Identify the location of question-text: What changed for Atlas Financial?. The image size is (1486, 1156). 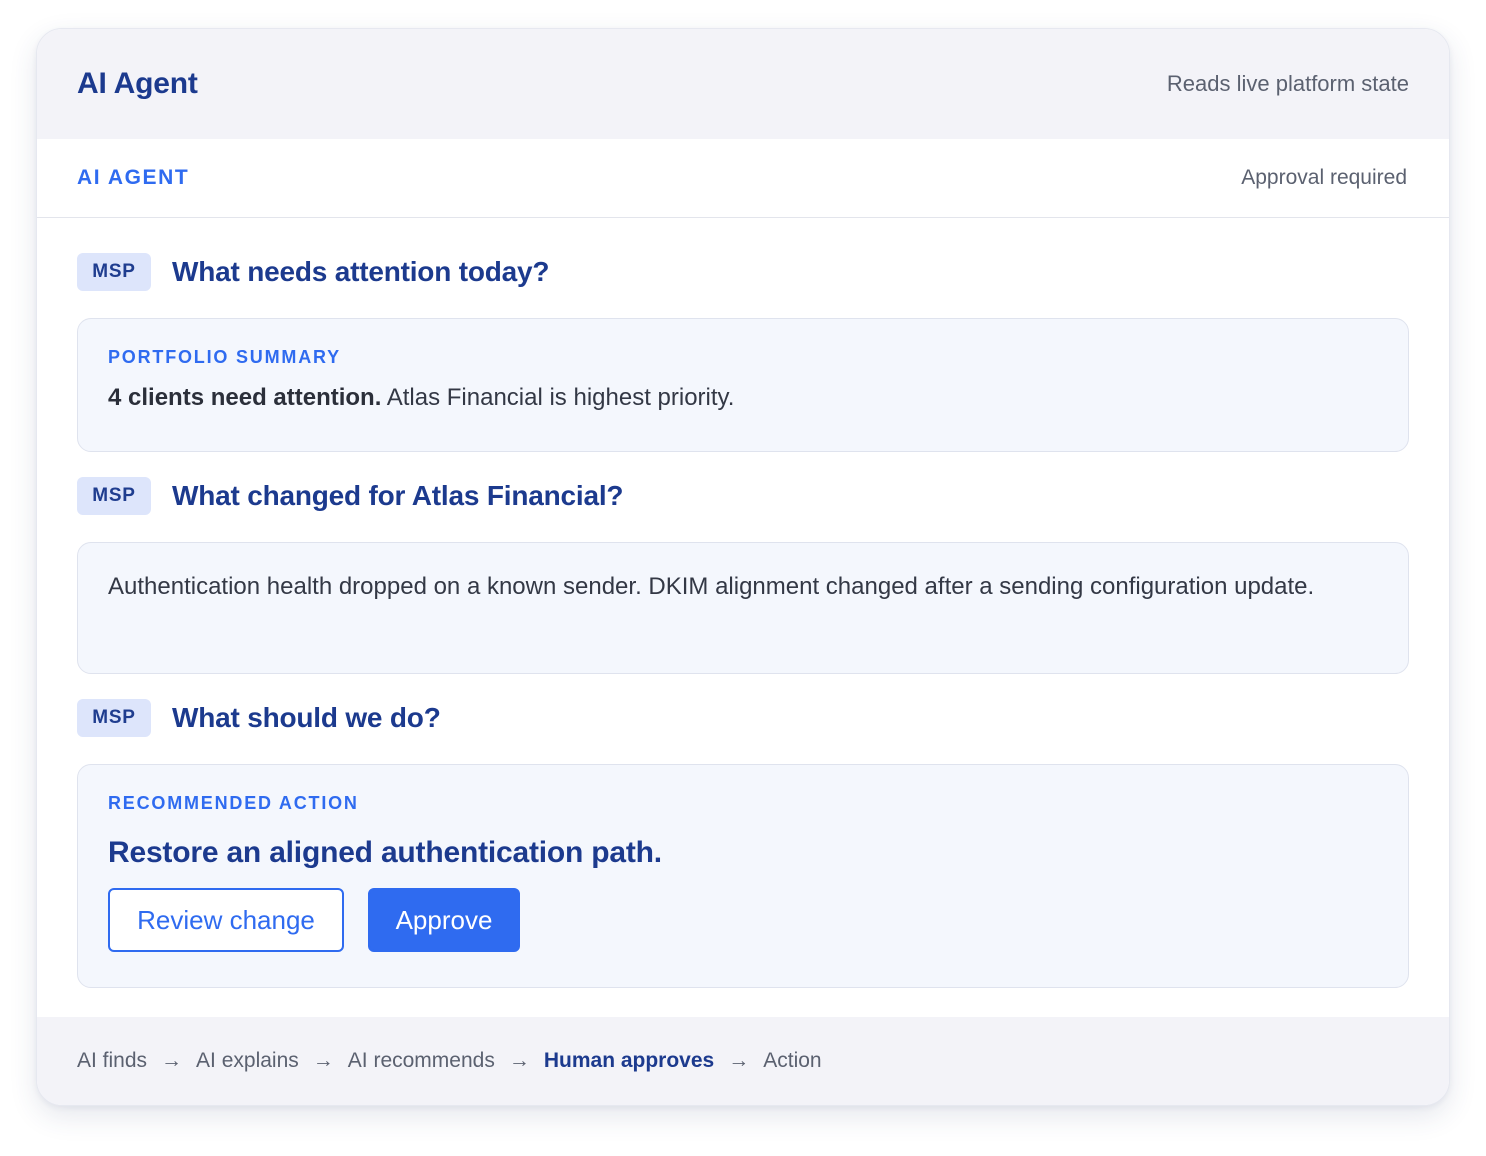
(398, 495).